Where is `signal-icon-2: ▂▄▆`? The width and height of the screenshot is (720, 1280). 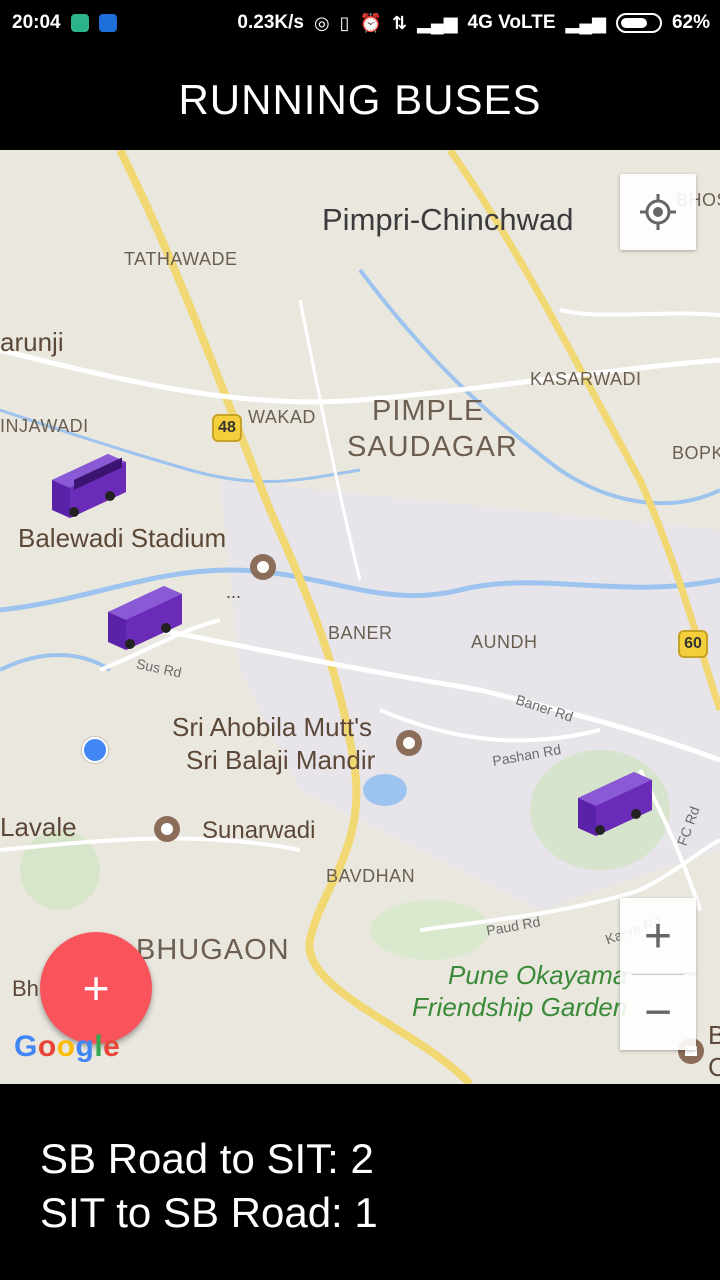 signal-icon-2: ▂▄▆ is located at coordinates (585, 23).